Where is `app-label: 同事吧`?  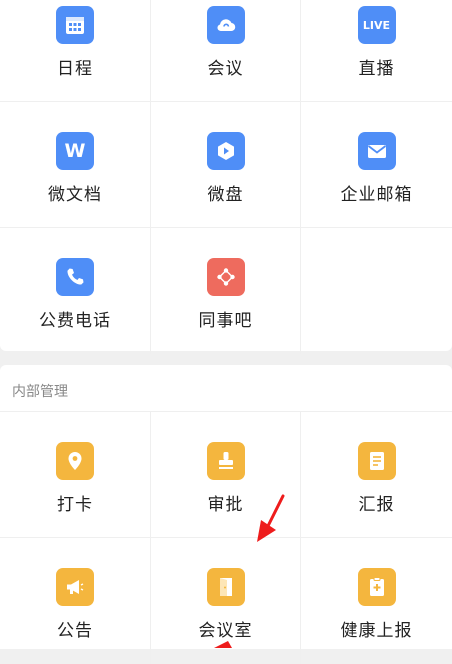
app-label: 同事吧 is located at coordinates (225, 321).